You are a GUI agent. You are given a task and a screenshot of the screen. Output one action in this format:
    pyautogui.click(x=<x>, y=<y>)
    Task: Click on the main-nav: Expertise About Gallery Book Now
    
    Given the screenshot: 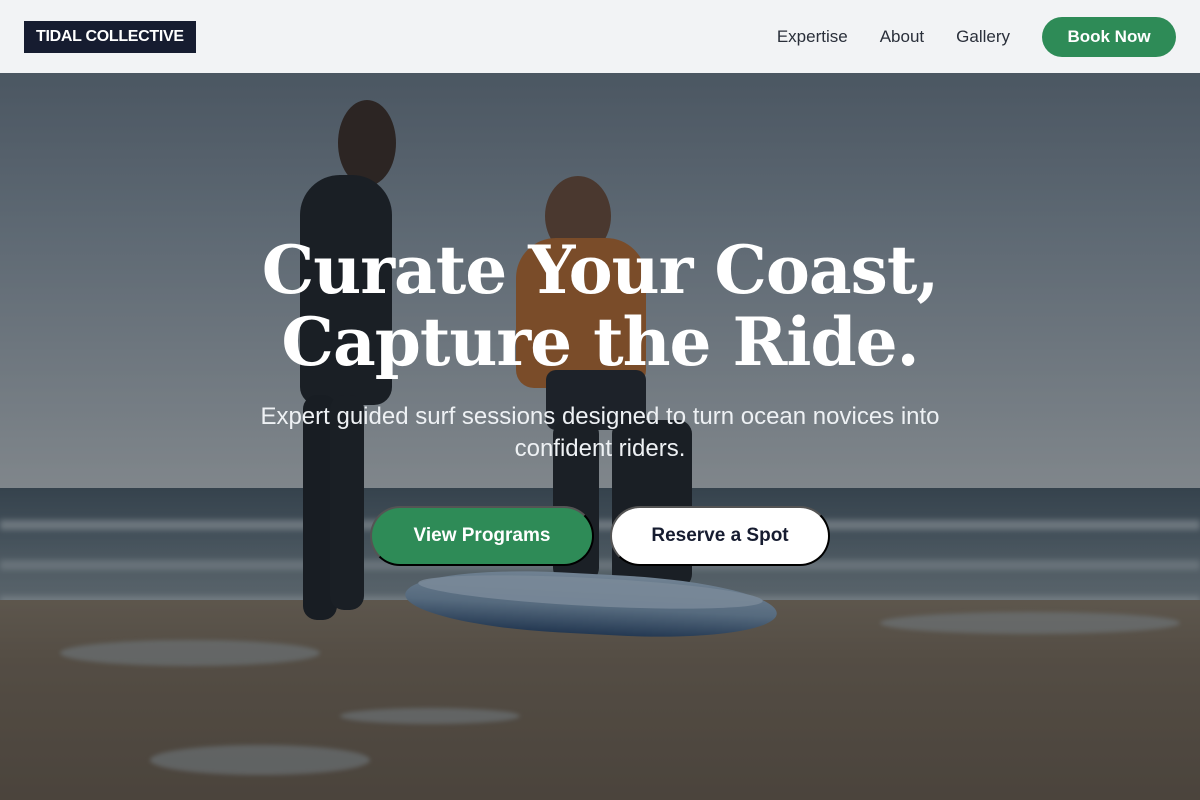 What is the action you would take?
    pyautogui.click(x=976, y=36)
    